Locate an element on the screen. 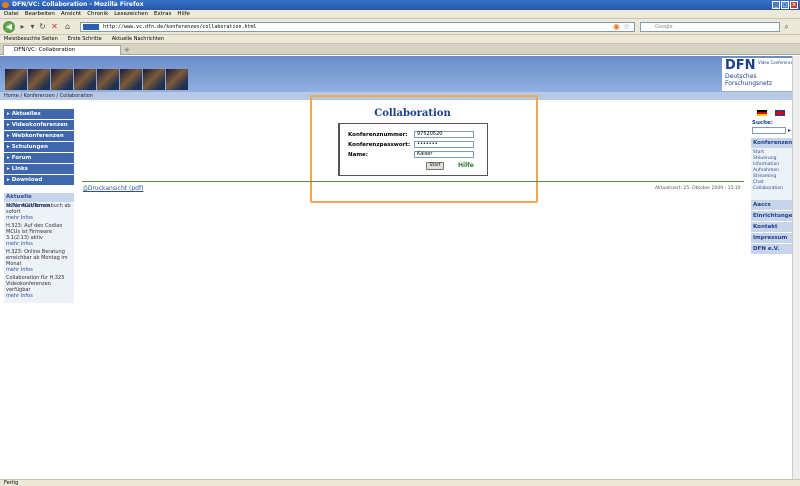  window-title: DFN/VC: Collaboration - Mozilla Firefox is located at coordinates (78, 4).